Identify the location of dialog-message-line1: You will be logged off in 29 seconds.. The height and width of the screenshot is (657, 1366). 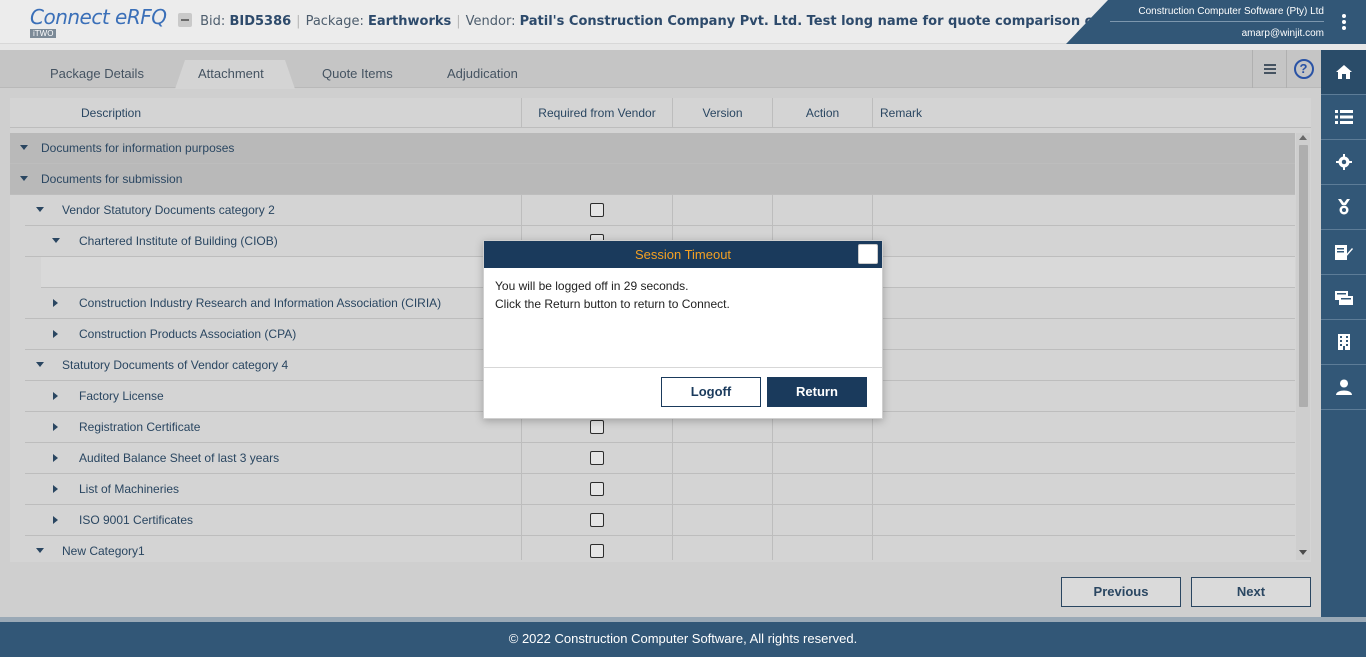
(592, 286).